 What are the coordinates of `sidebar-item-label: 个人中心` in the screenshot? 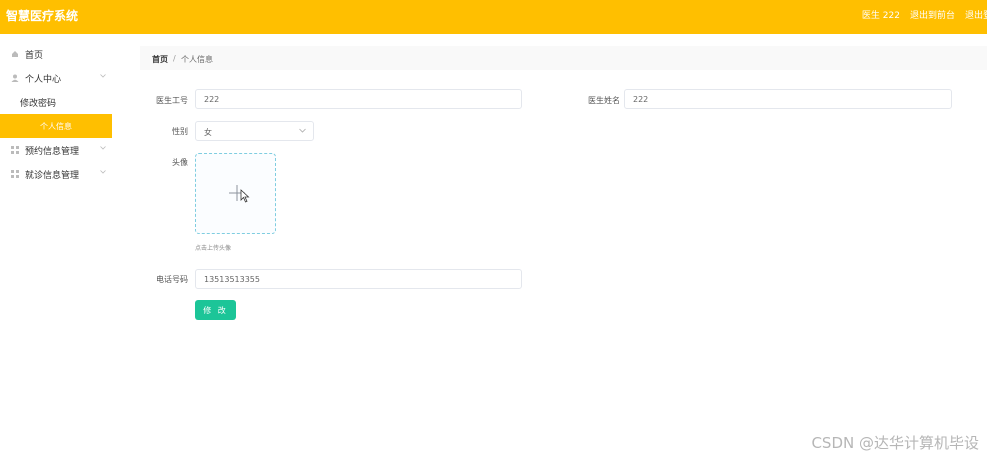 It's located at (43, 80).